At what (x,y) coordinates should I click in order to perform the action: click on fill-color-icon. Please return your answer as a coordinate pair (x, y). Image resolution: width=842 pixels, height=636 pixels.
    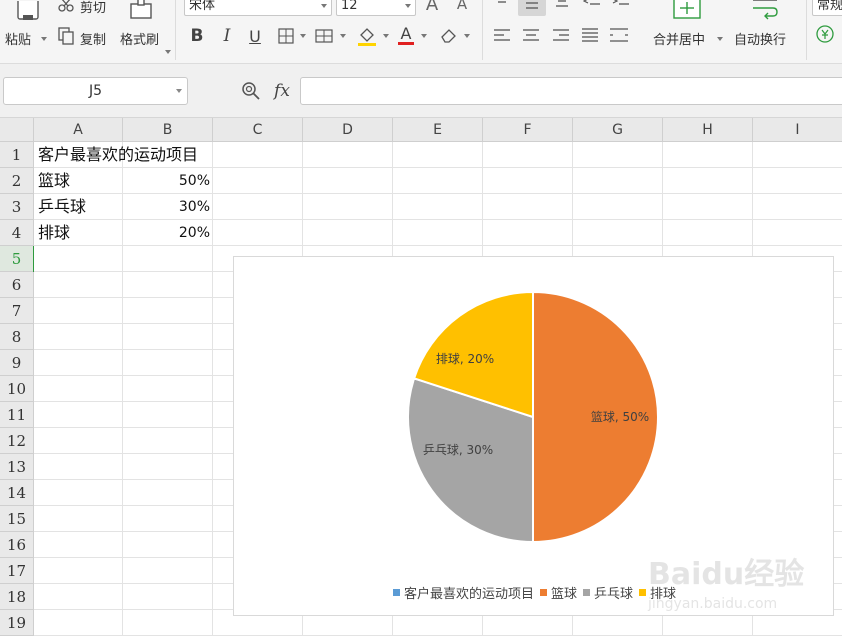
    Looking at the image, I should click on (367, 36).